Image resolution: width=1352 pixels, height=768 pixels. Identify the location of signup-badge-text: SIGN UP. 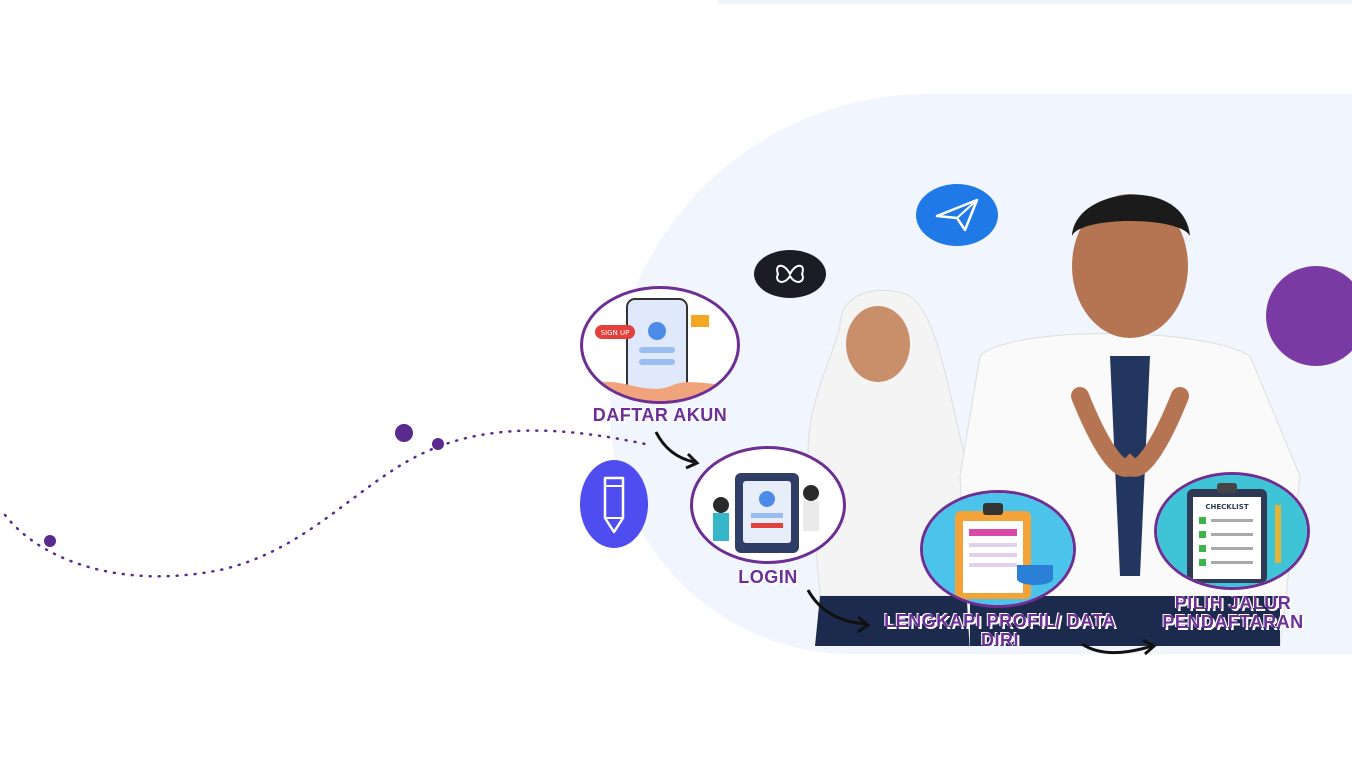
(615, 333).